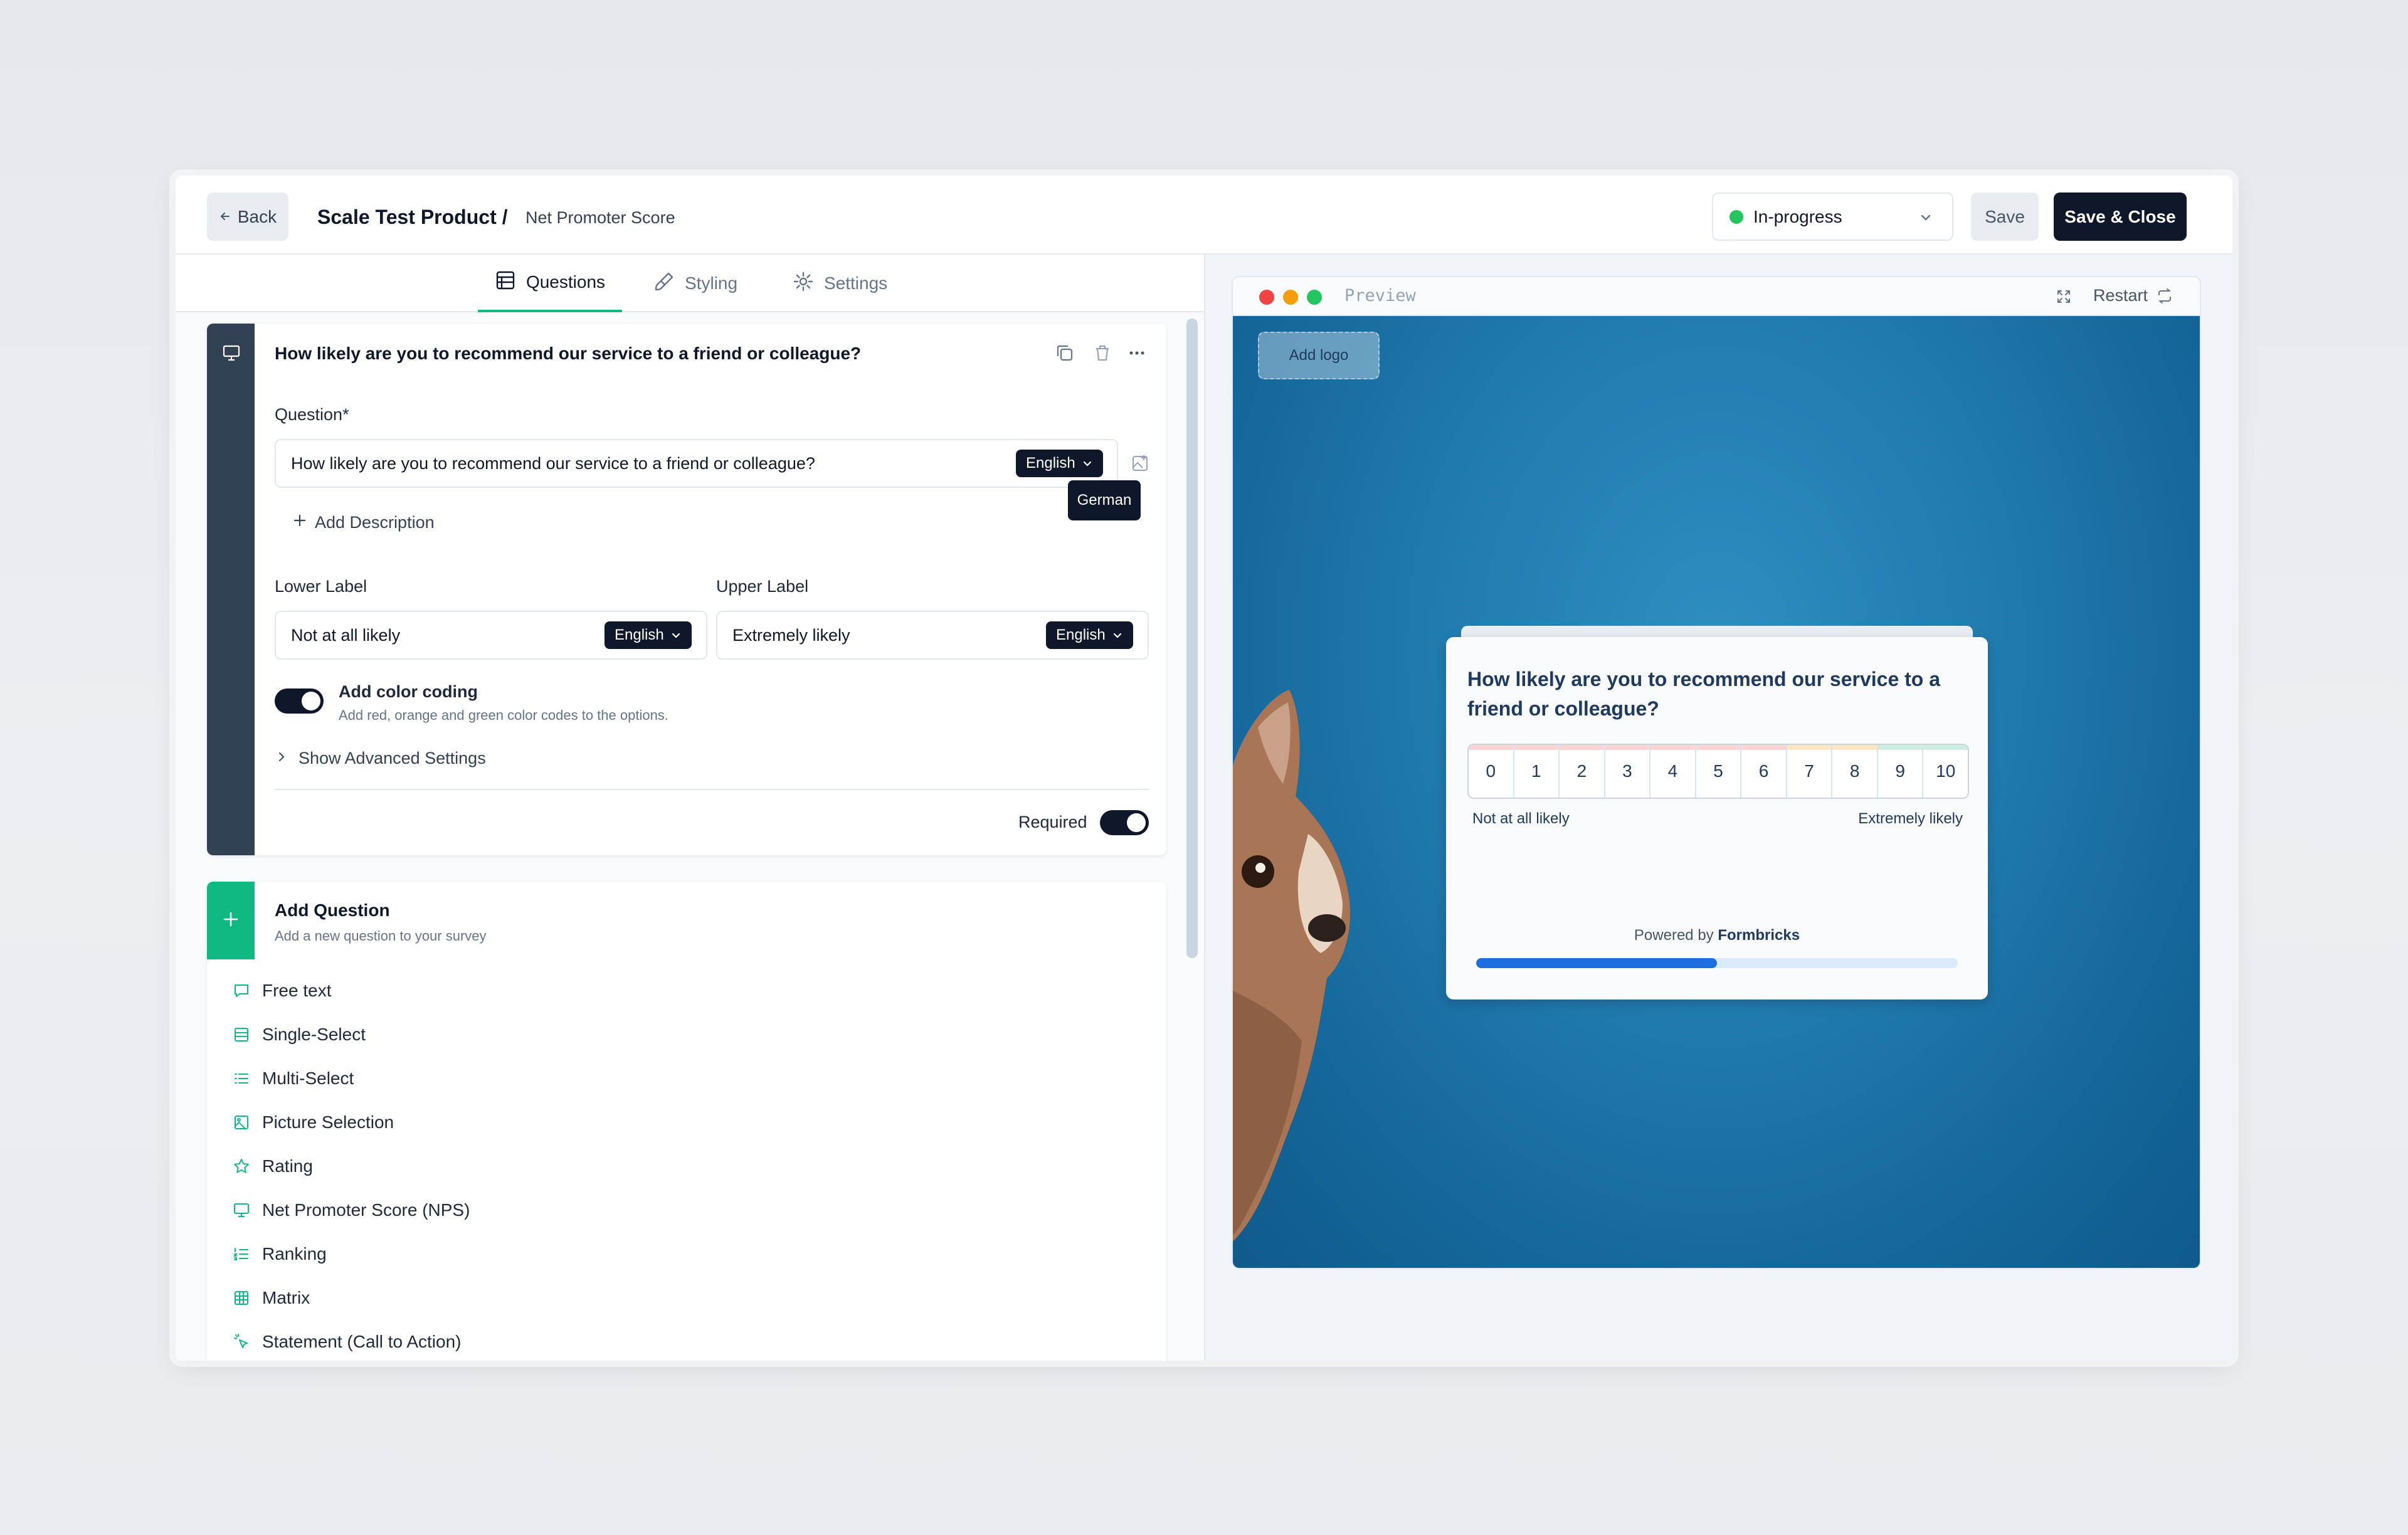 This screenshot has width=2408, height=1535. I want to click on upper-label-title: Upper Label, so click(762, 586).